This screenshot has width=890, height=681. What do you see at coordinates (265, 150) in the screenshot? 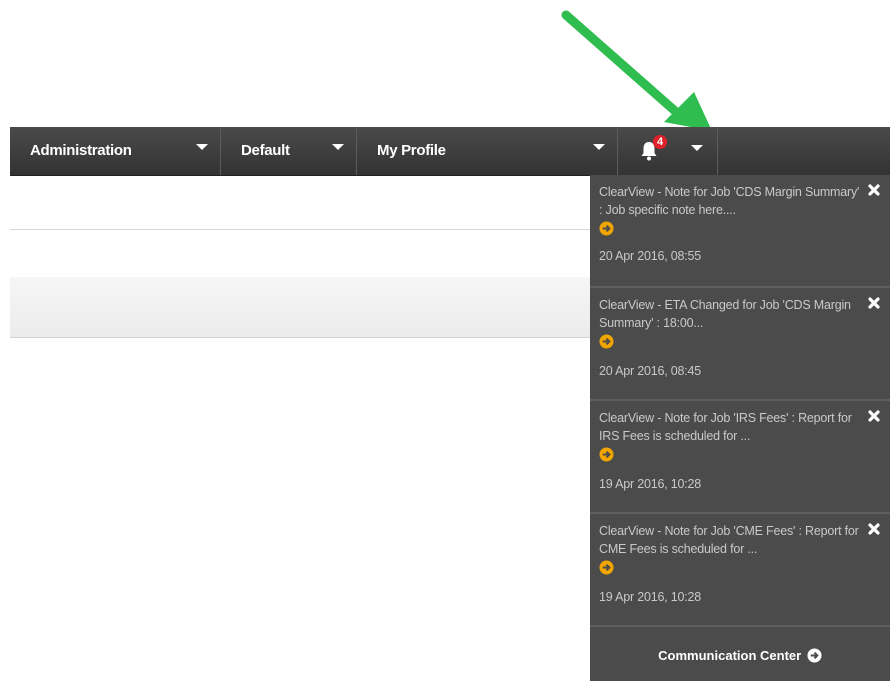
I see `nav-default-label: Default` at bounding box center [265, 150].